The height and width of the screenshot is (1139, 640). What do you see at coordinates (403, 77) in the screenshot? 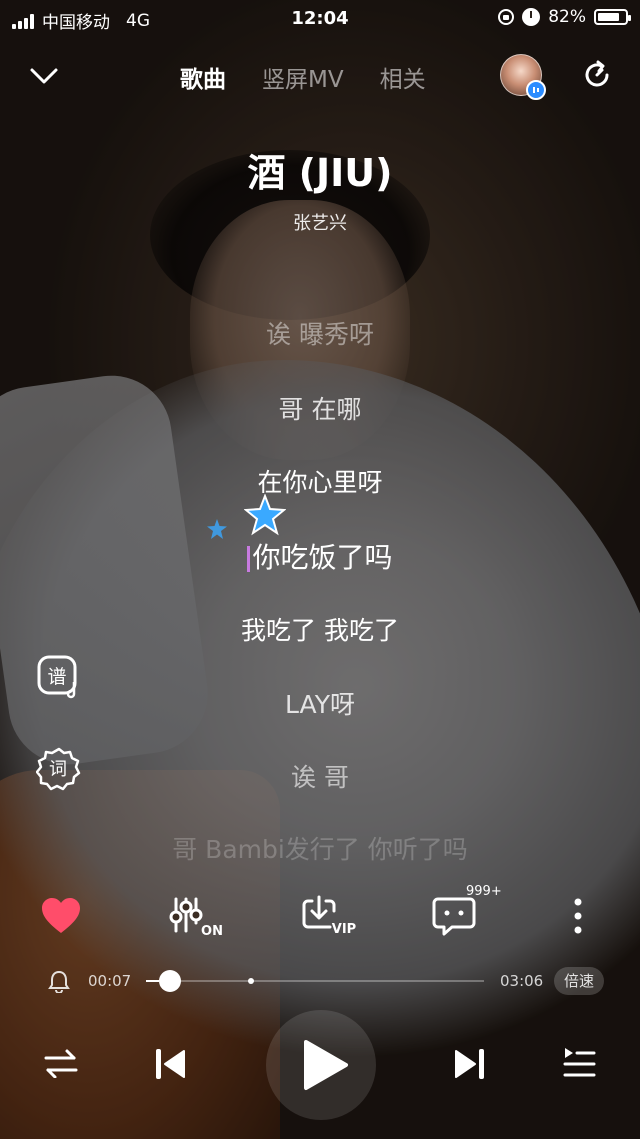
I see `tab-related: 相关` at bounding box center [403, 77].